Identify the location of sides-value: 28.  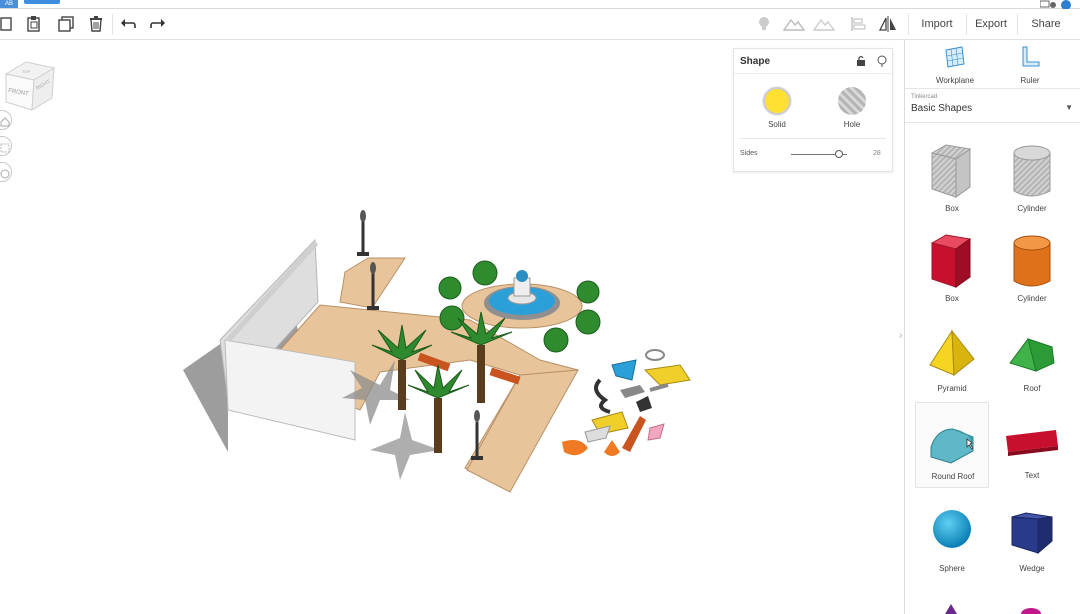
(877, 153).